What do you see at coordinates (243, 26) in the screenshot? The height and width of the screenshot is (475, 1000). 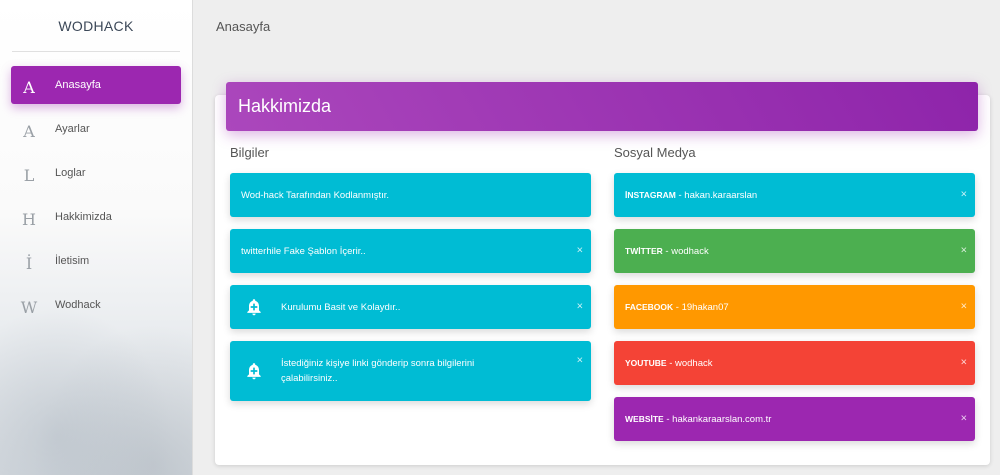 I see `page-title: Anasayfa` at bounding box center [243, 26].